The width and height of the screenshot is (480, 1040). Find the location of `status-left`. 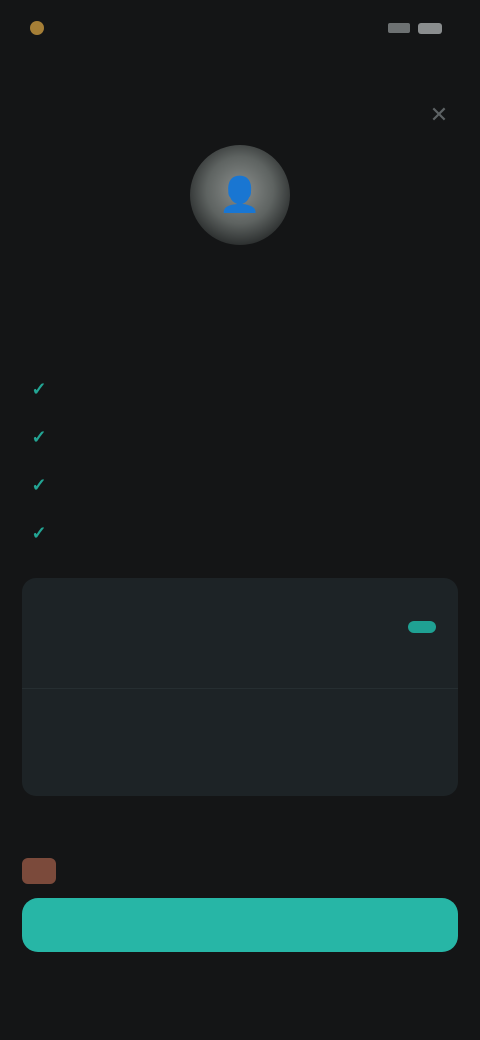

status-left is located at coordinates (42, 28).